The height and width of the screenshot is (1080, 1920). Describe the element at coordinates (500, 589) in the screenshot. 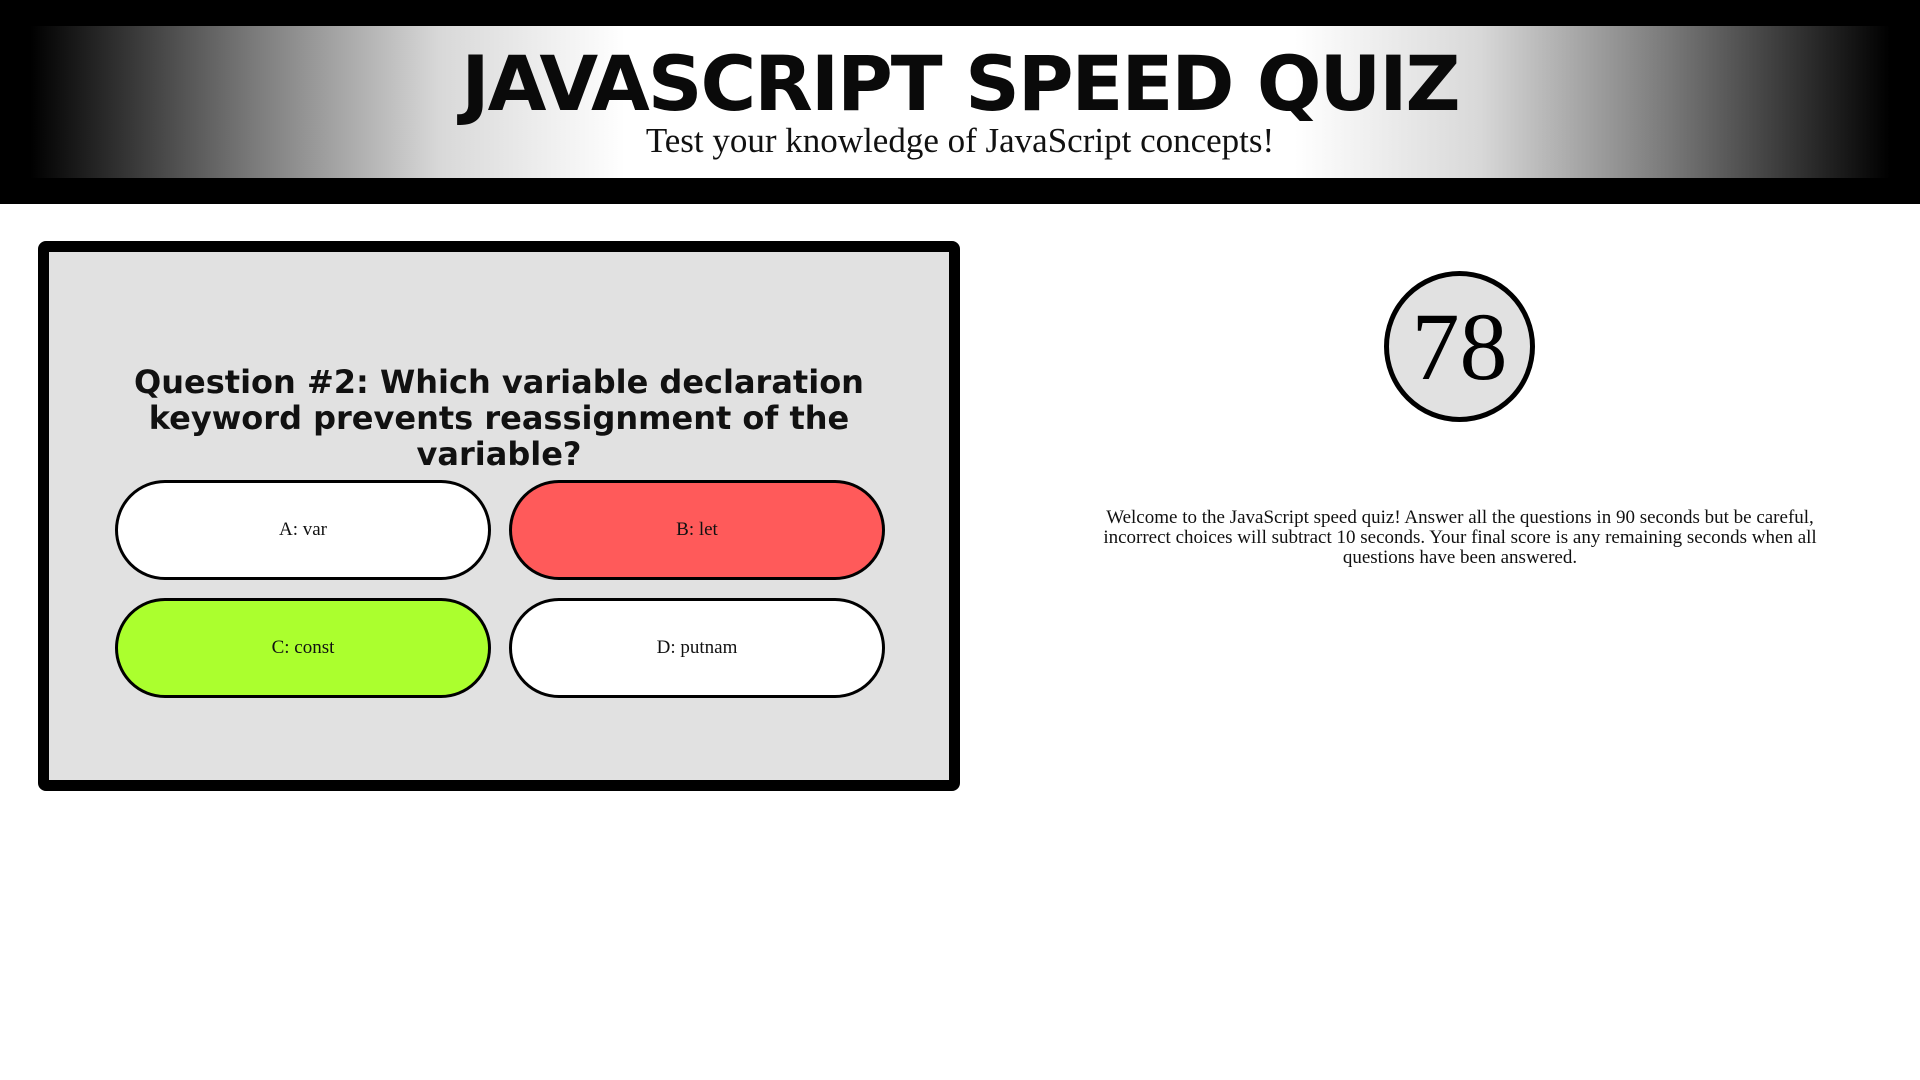

I see `answer-grid: A: var B: let C: const D: putnam` at that location.